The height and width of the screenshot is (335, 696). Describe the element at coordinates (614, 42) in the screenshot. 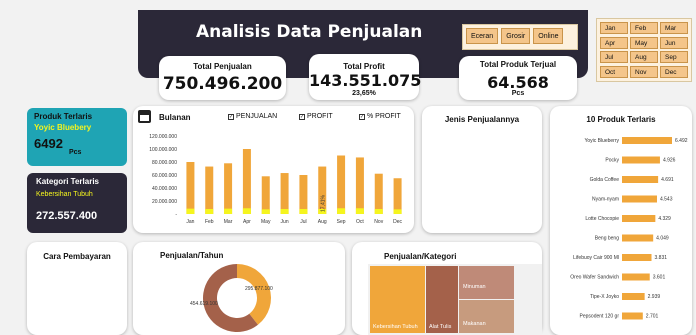

I see `month-apr-button: Apr` at that location.